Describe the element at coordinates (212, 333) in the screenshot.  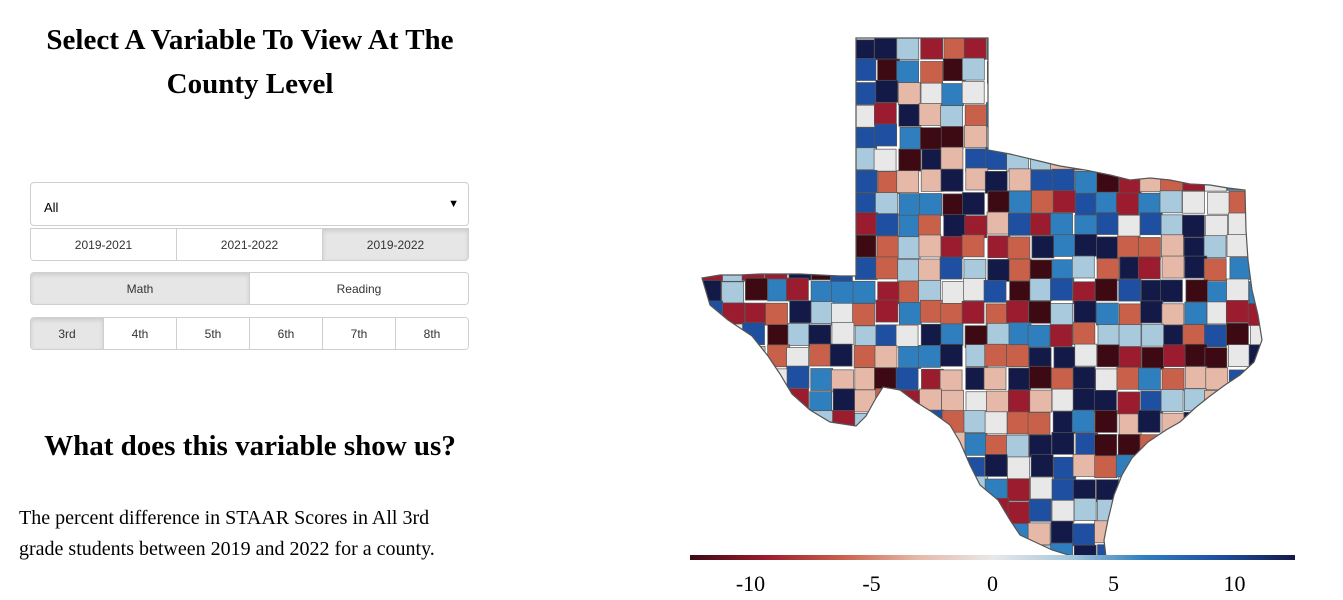
I see `grade-button-5th: 5th` at that location.